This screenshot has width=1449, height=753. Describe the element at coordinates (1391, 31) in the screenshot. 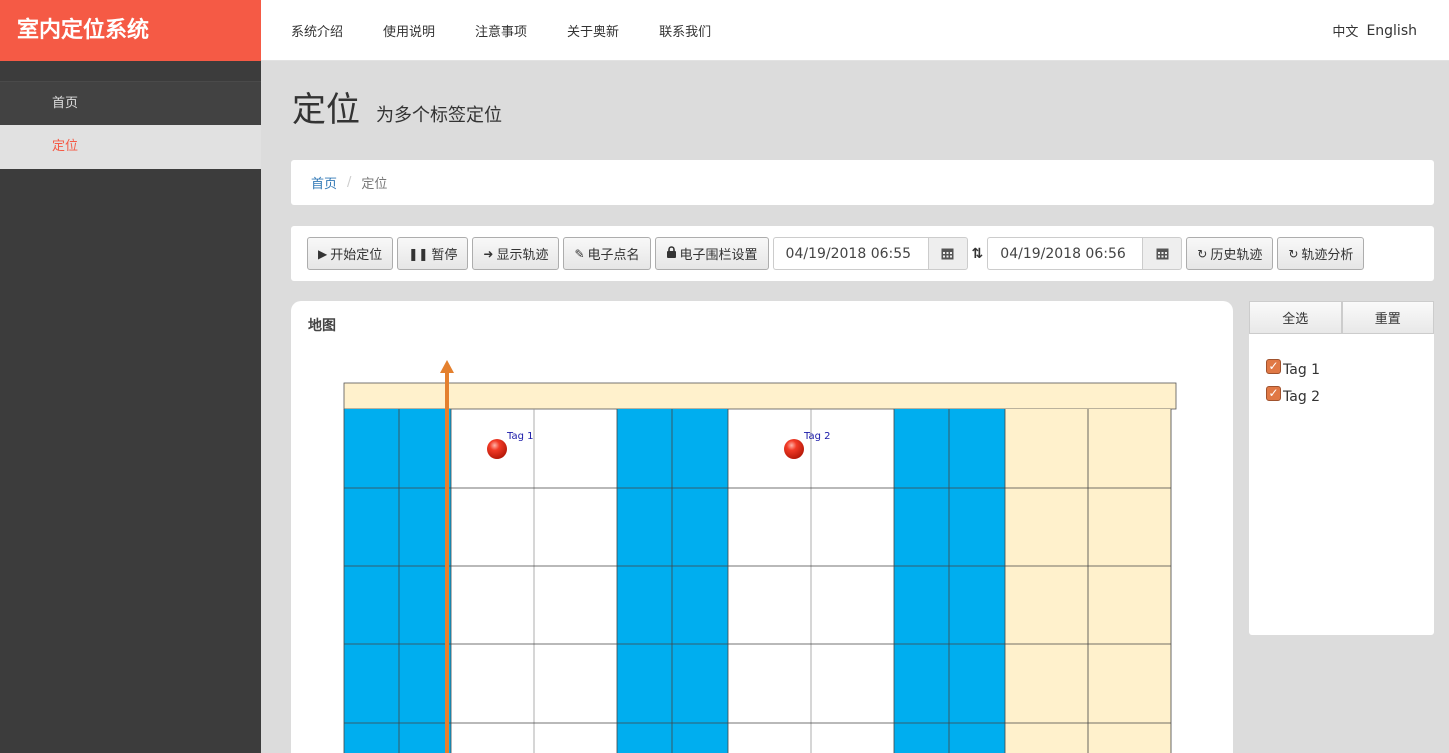

I see `lang-en: English` at that location.